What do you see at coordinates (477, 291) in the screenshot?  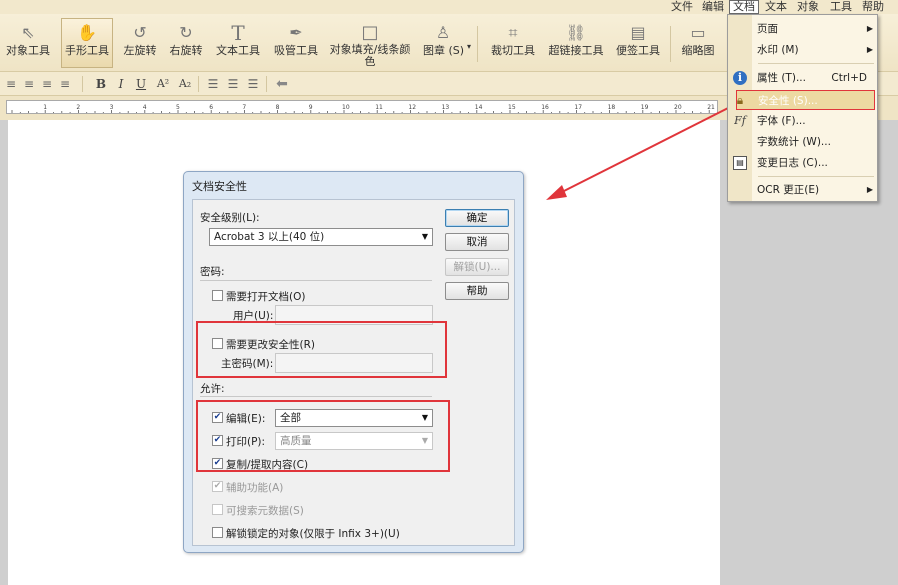 I see `help-button: 帮助` at bounding box center [477, 291].